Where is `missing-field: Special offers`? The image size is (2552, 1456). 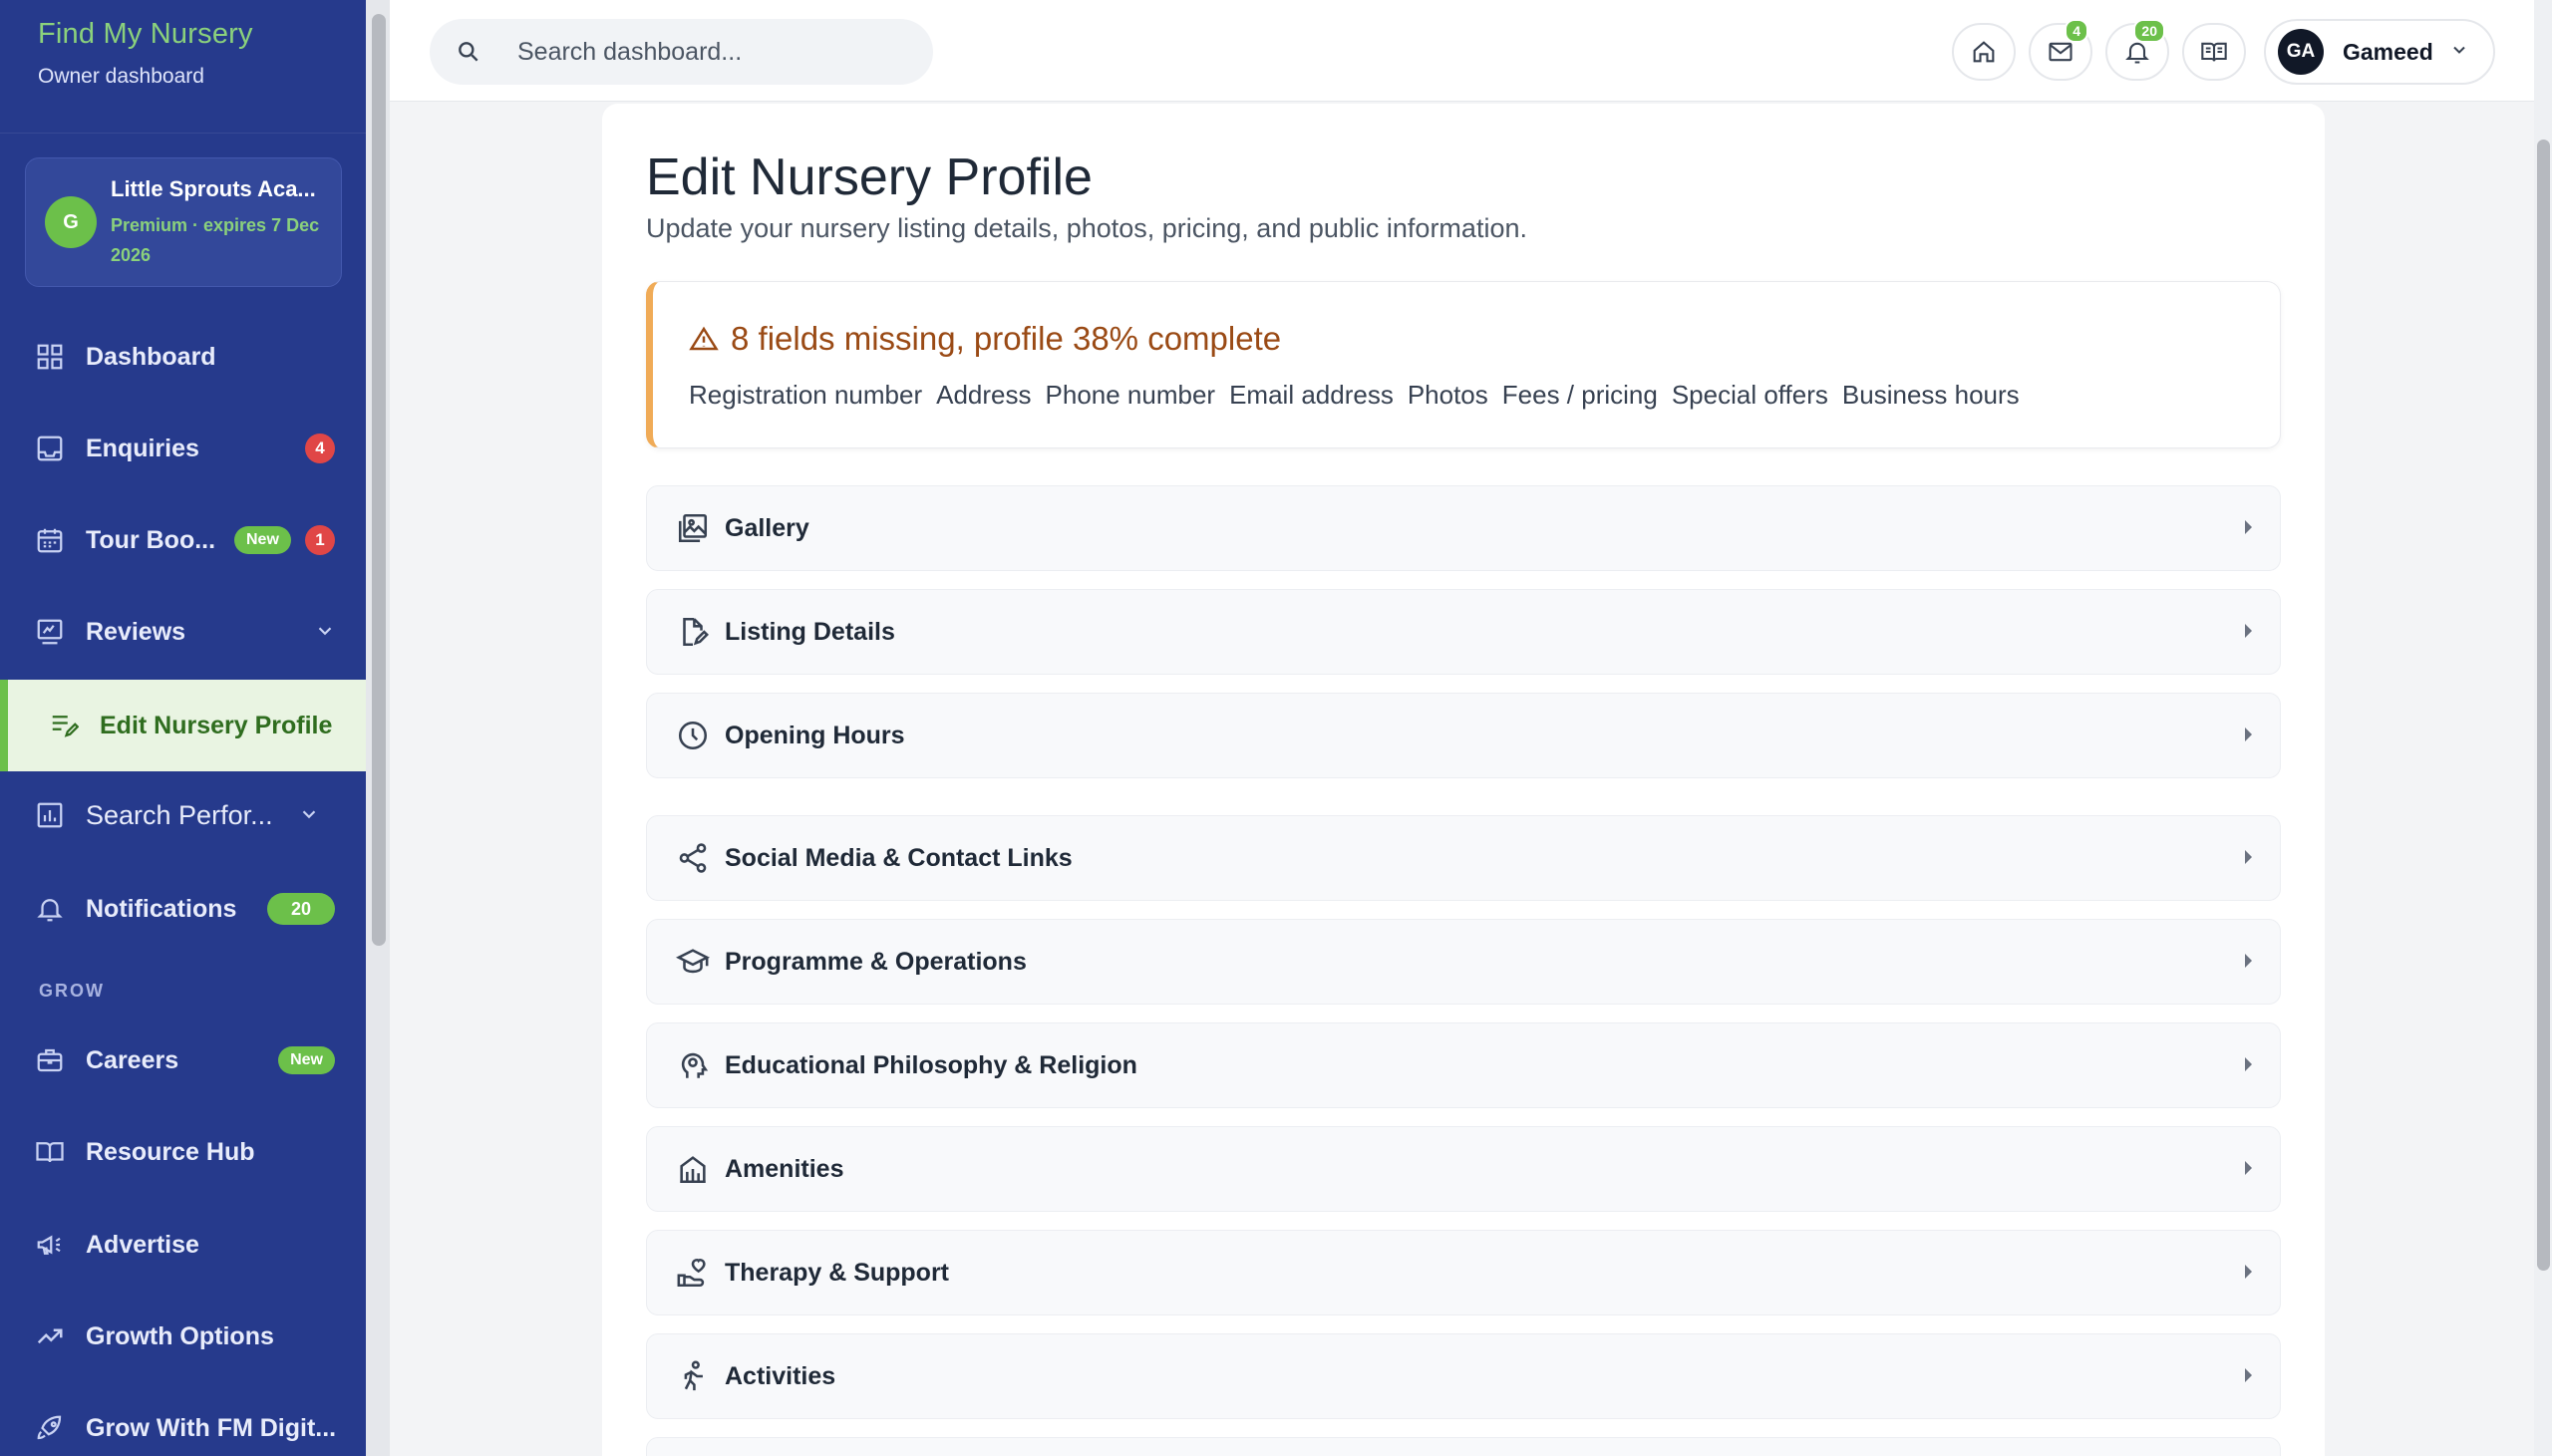 missing-field: Special offers is located at coordinates (1750, 396).